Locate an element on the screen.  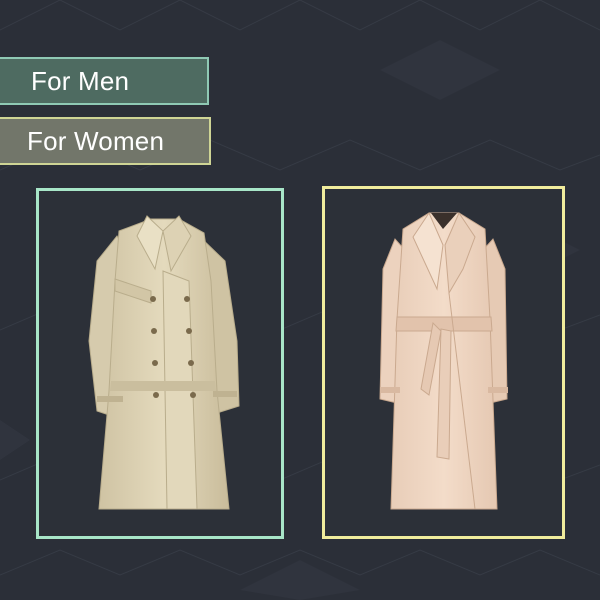
for-men-button: For Men is located at coordinates (104, 81).